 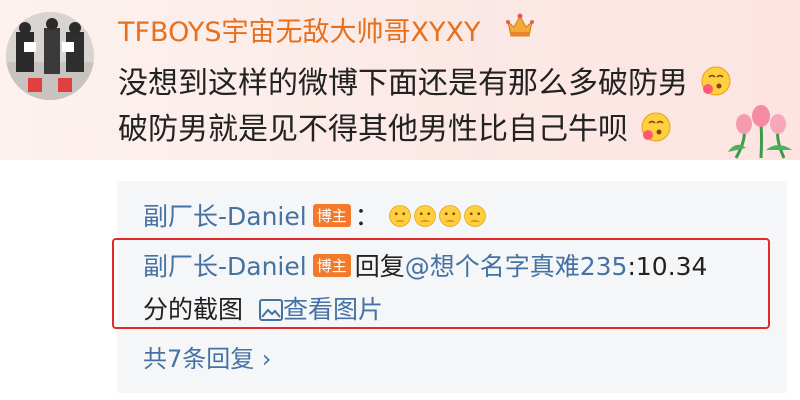 I want to click on more-replies-link: 共7条回复 ›, so click(x=207, y=356).